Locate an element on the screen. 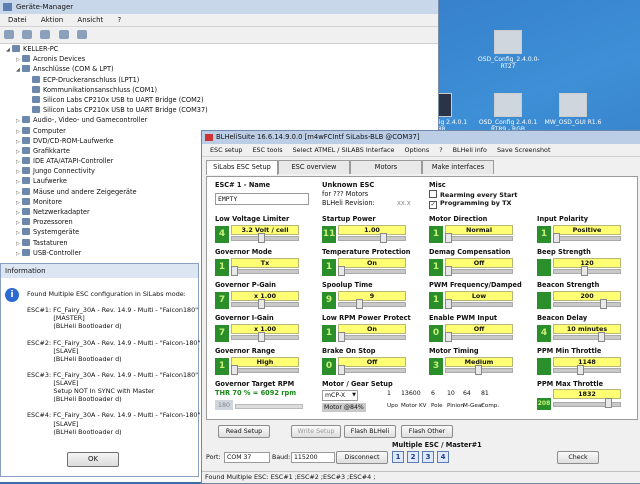  ok-button: OK is located at coordinates (93, 459).